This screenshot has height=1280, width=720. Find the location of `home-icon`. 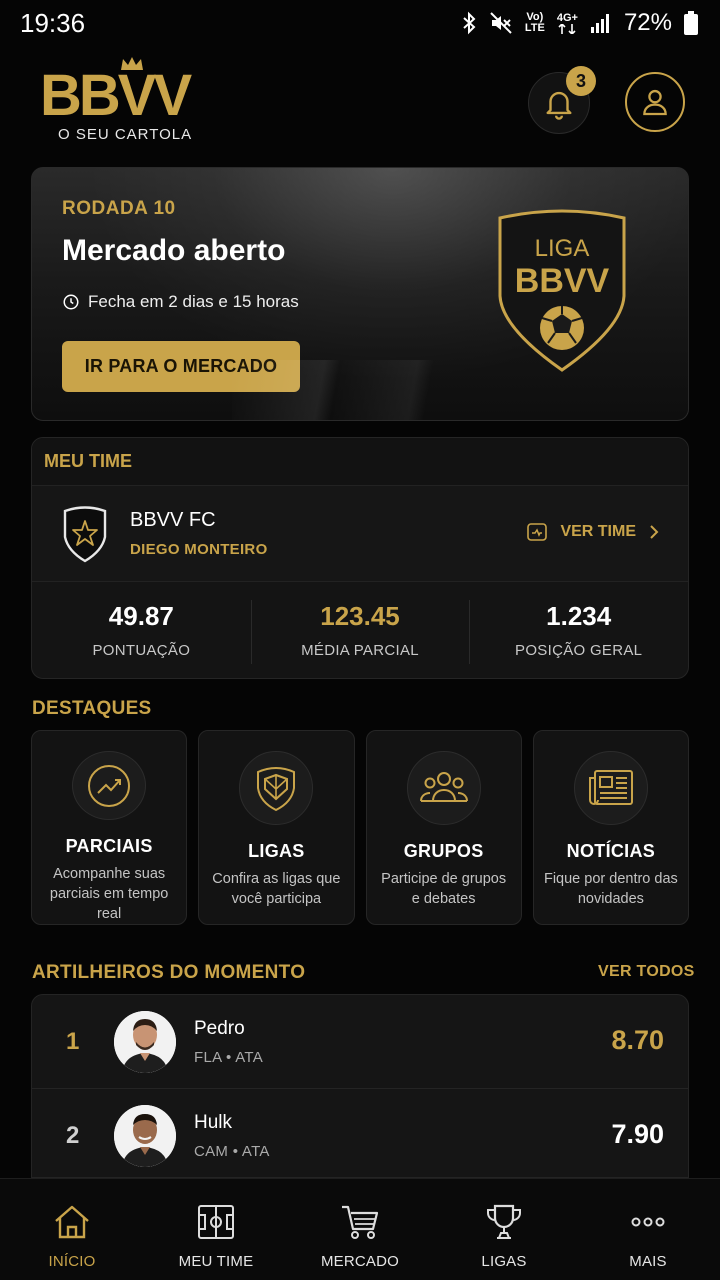

home-icon is located at coordinates (72, 1222).